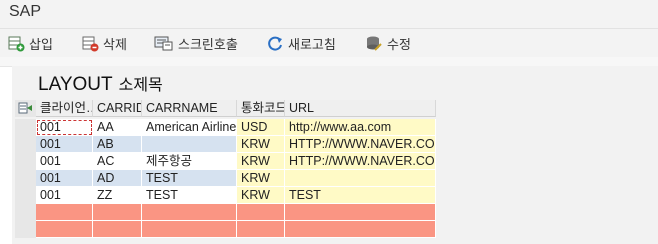  What do you see at coordinates (117, 108) in the screenshot?
I see `column-header-carrid: CARRID` at bounding box center [117, 108].